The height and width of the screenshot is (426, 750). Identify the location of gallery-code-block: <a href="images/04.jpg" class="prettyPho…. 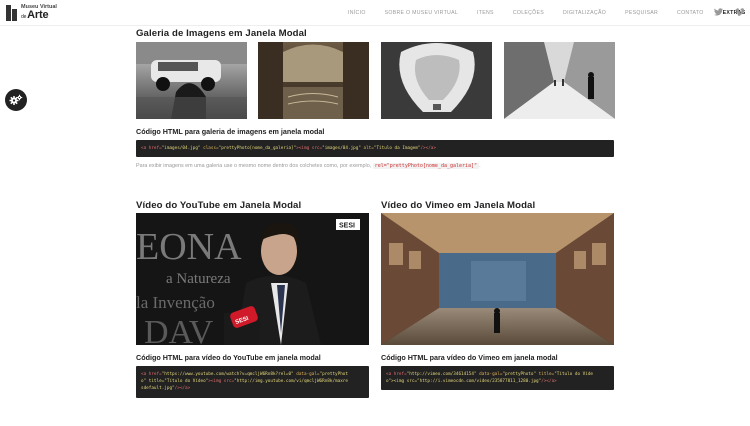
(375, 148).